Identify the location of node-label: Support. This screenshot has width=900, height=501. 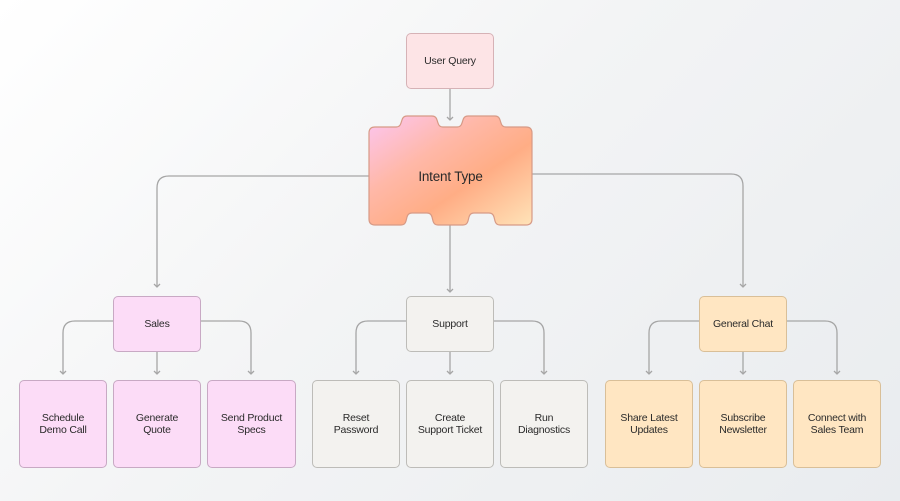
(450, 323).